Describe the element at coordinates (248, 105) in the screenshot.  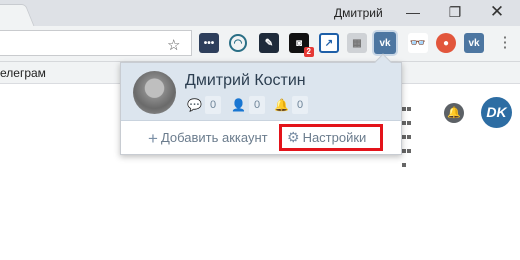
I see `friends-stat: 👤 0` at that location.